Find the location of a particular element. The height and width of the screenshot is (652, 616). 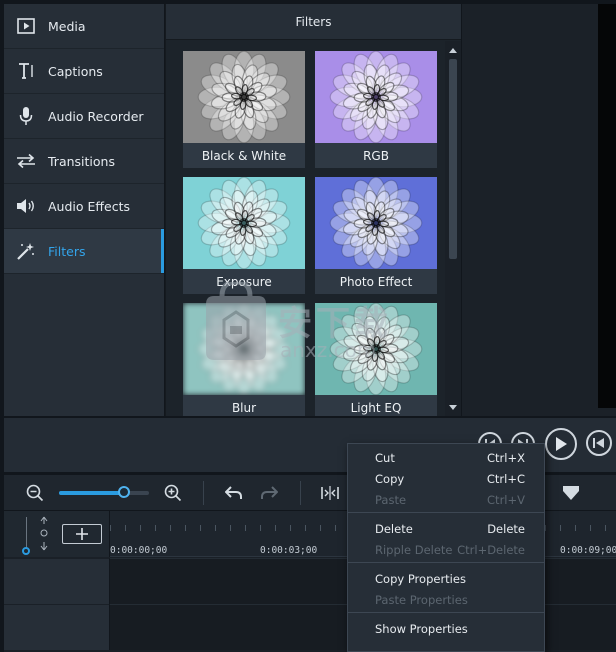

split-button is located at coordinates (330, 493).